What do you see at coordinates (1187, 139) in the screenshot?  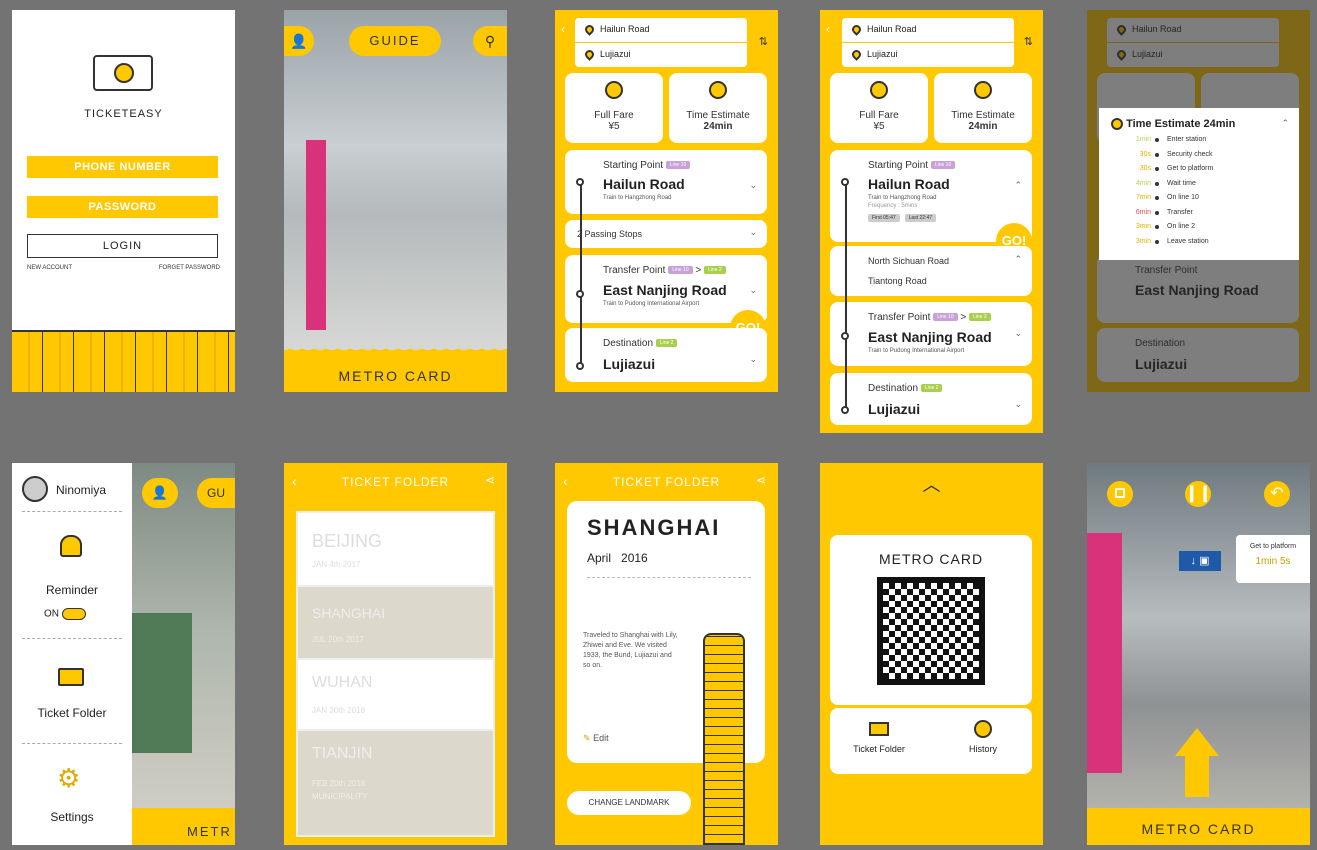 I see `step-label: Enter station` at bounding box center [1187, 139].